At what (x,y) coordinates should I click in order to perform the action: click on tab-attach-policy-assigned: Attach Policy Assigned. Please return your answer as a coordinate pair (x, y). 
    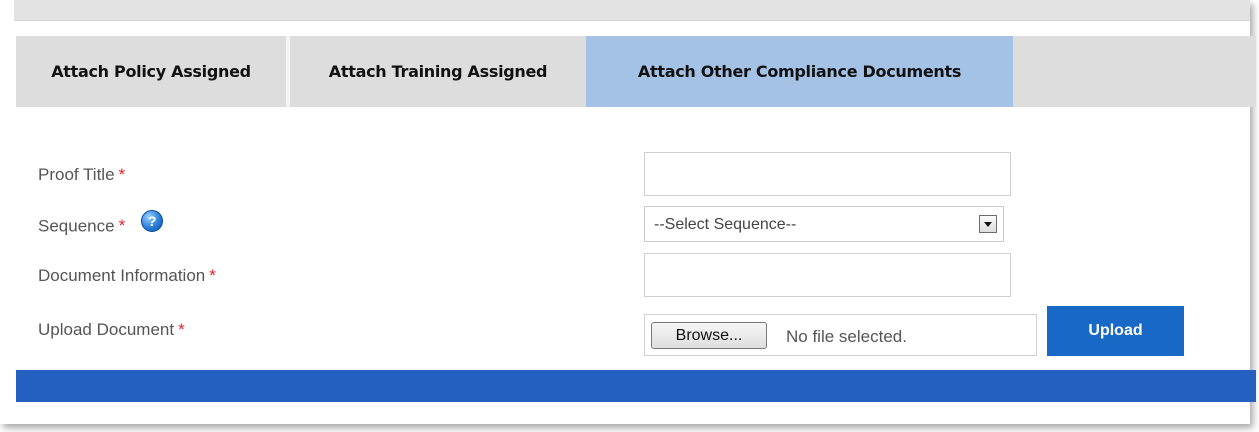
    Looking at the image, I should click on (151, 71).